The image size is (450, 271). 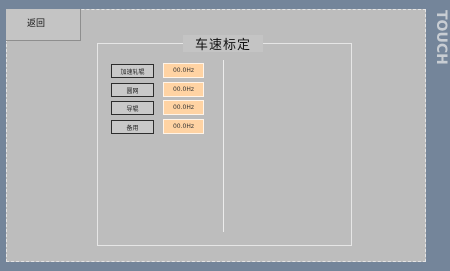 What do you see at coordinates (223, 146) in the screenshot?
I see `panel-divider` at bounding box center [223, 146].